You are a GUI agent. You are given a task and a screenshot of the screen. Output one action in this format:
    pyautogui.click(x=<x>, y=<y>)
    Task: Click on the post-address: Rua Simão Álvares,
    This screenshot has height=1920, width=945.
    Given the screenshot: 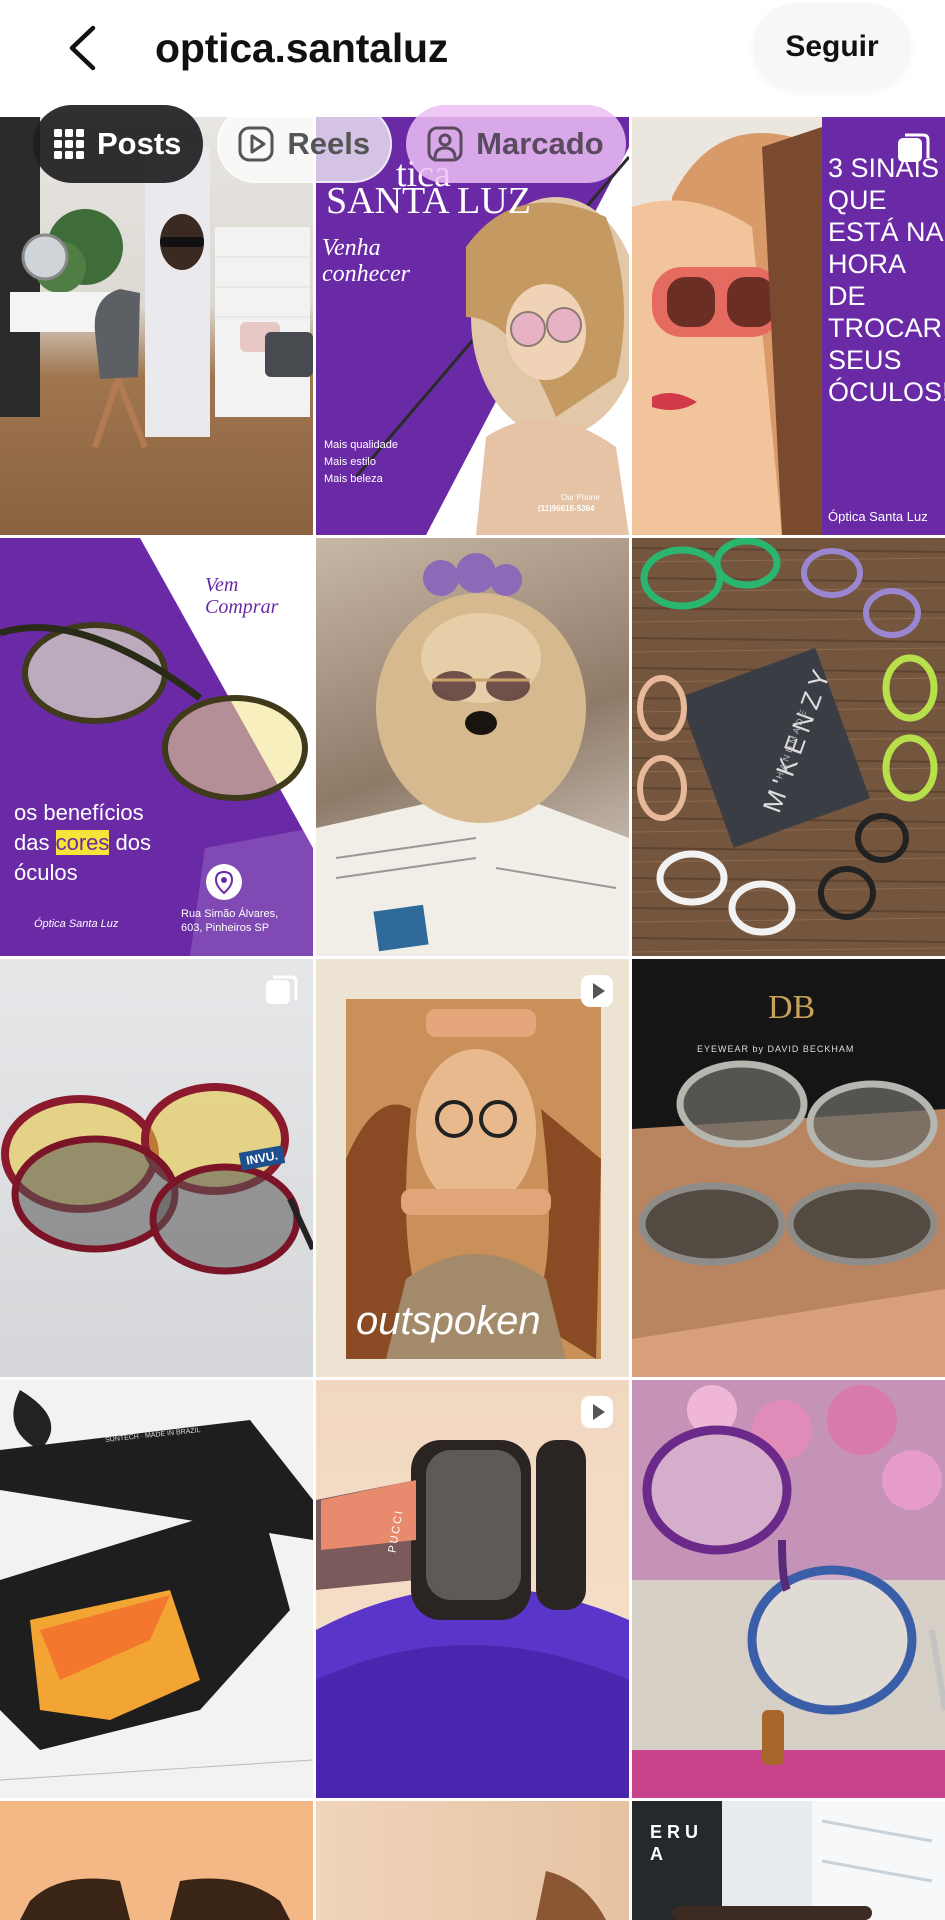 What is the action you would take?
    pyautogui.click(x=230, y=914)
    